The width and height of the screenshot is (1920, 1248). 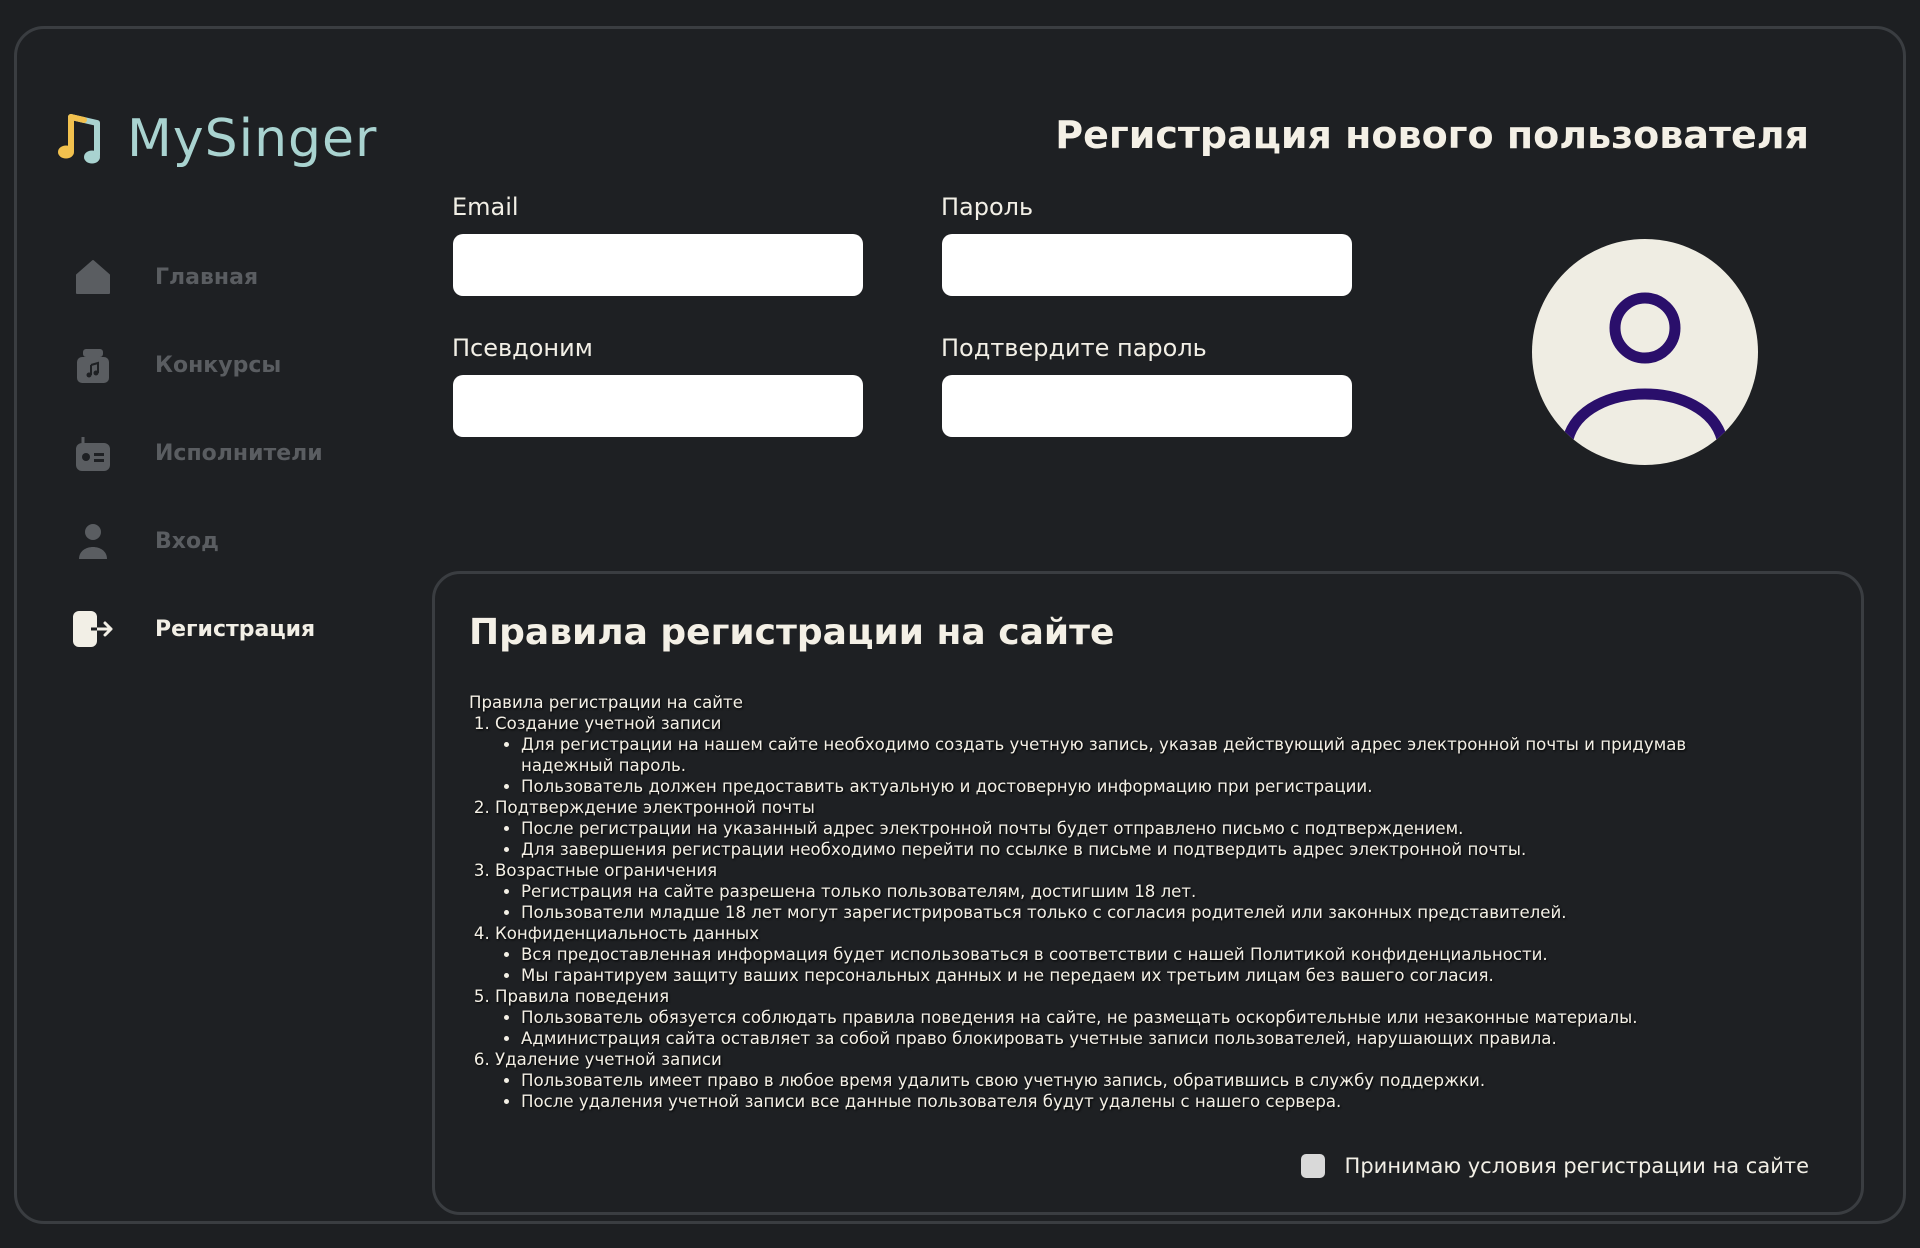 I want to click on page-title: Регистрация нового пользователя, so click(x=1432, y=135).